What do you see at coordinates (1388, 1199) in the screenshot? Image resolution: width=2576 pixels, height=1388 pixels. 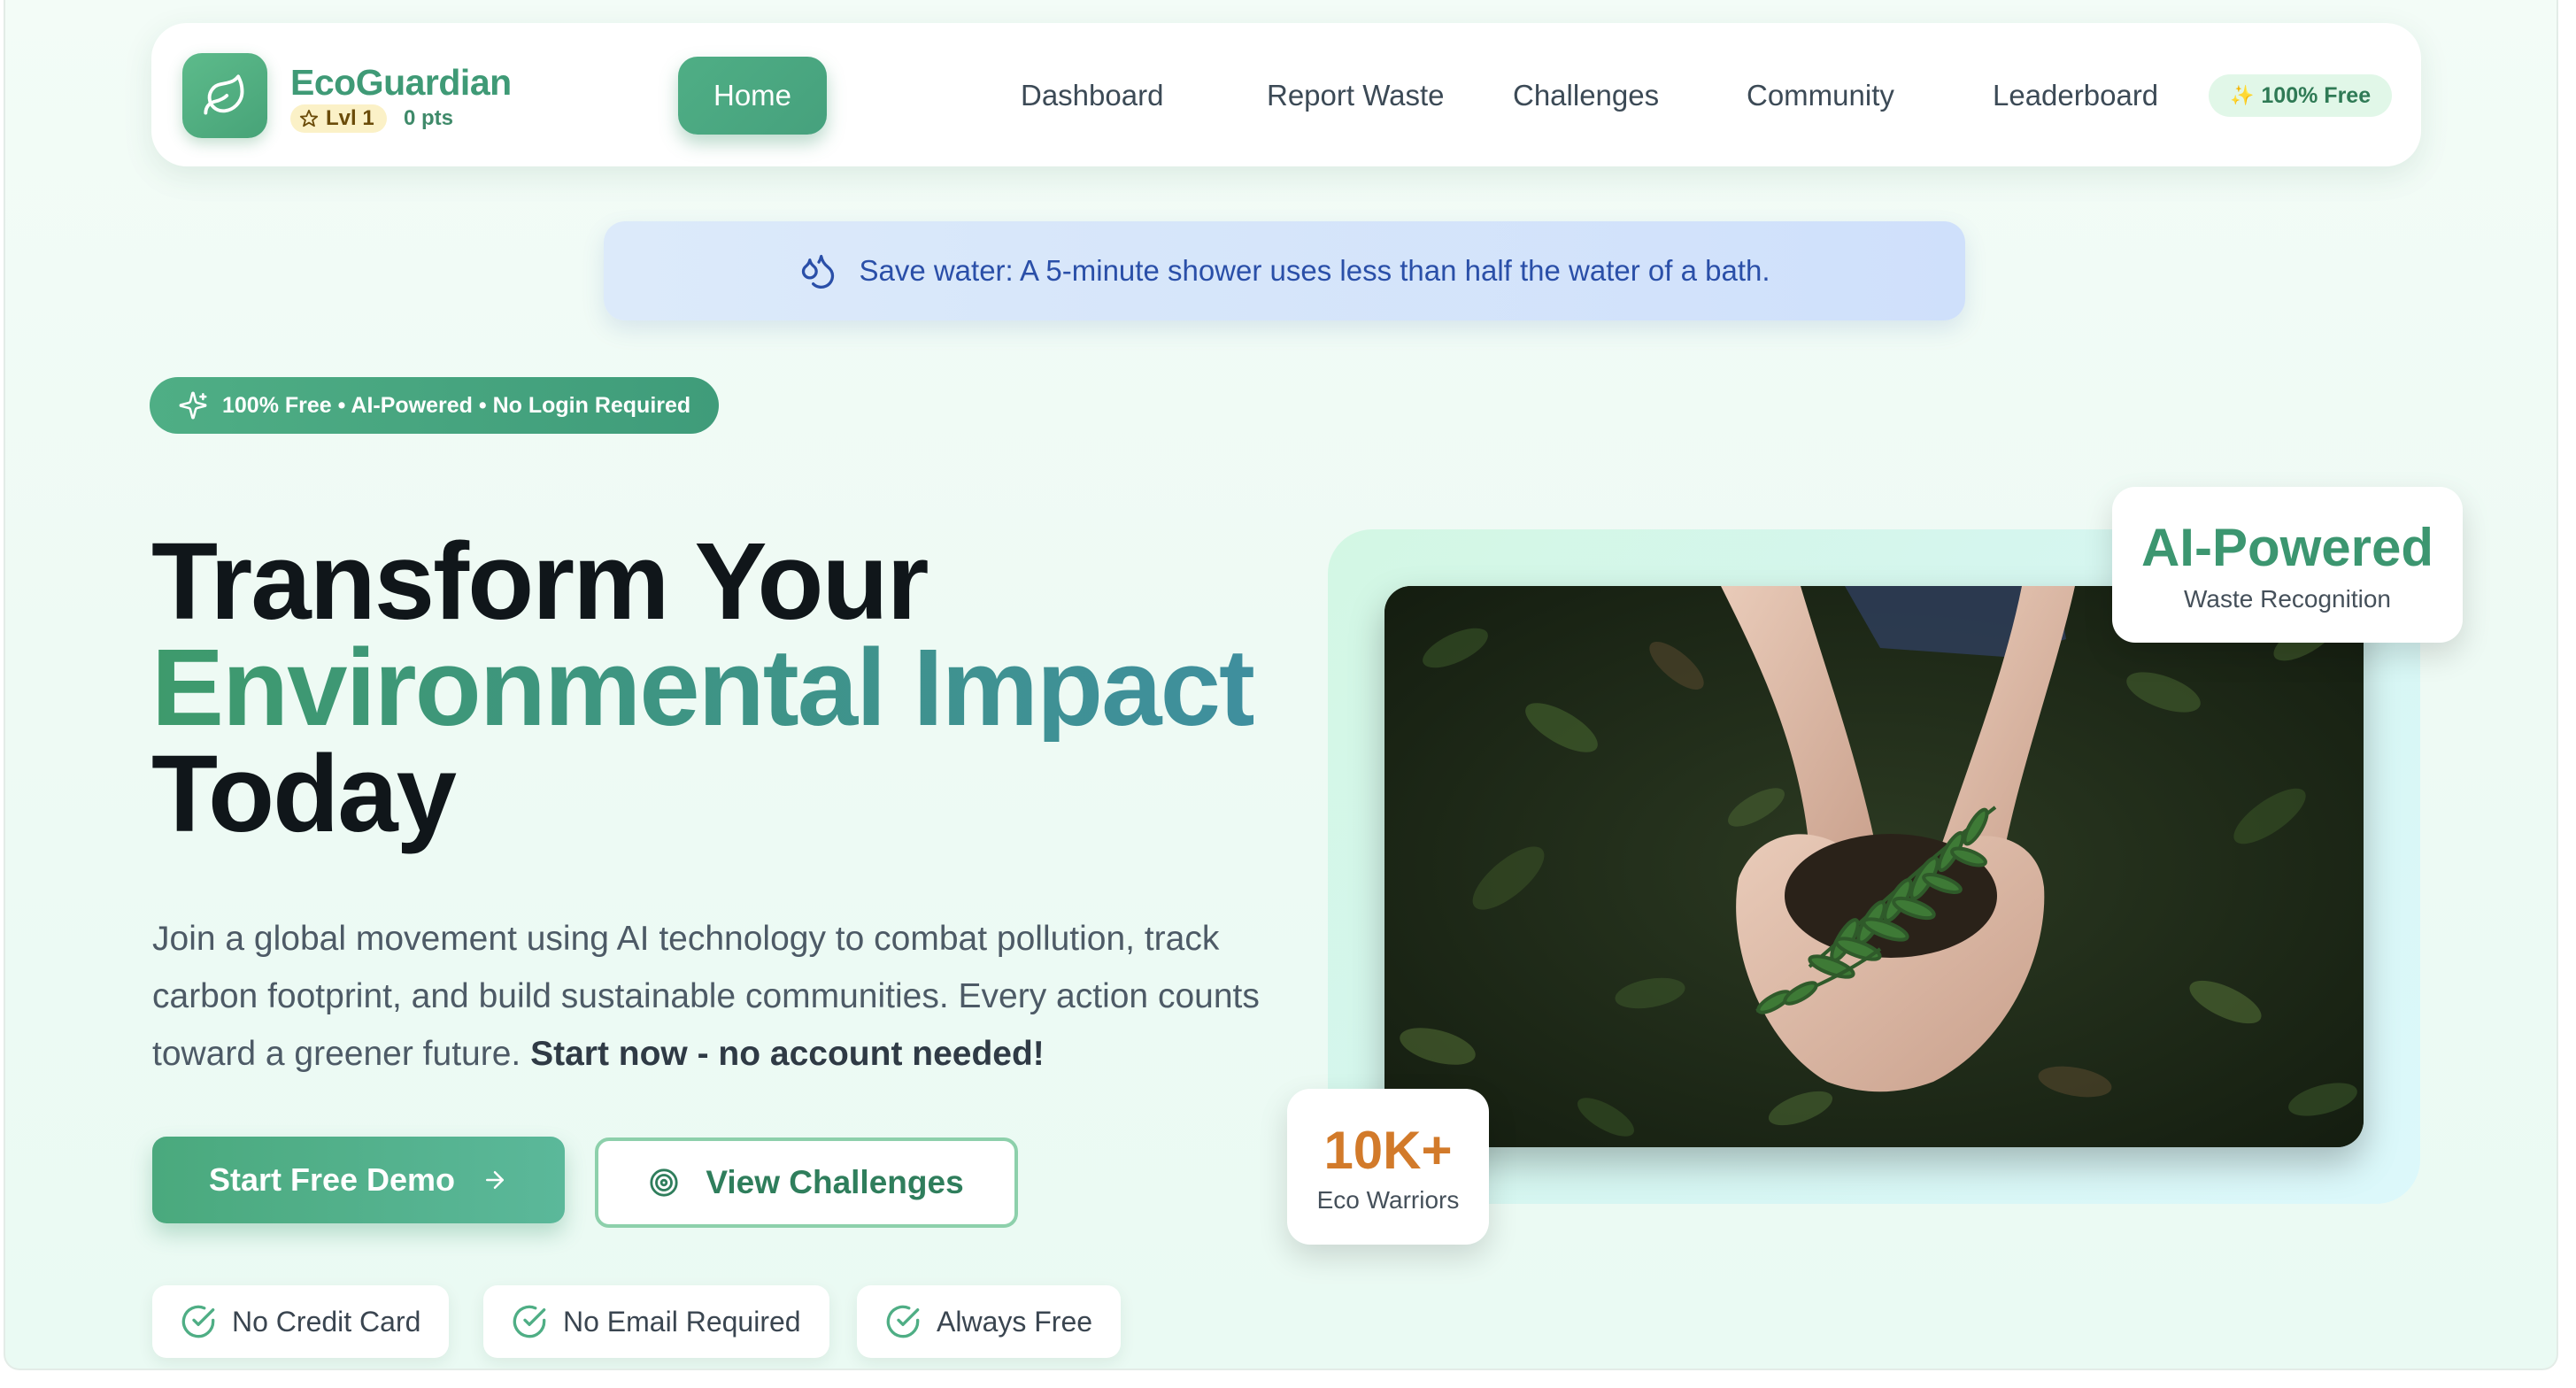 I see `eco-warriors-label: Eco Warriors` at bounding box center [1388, 1199].